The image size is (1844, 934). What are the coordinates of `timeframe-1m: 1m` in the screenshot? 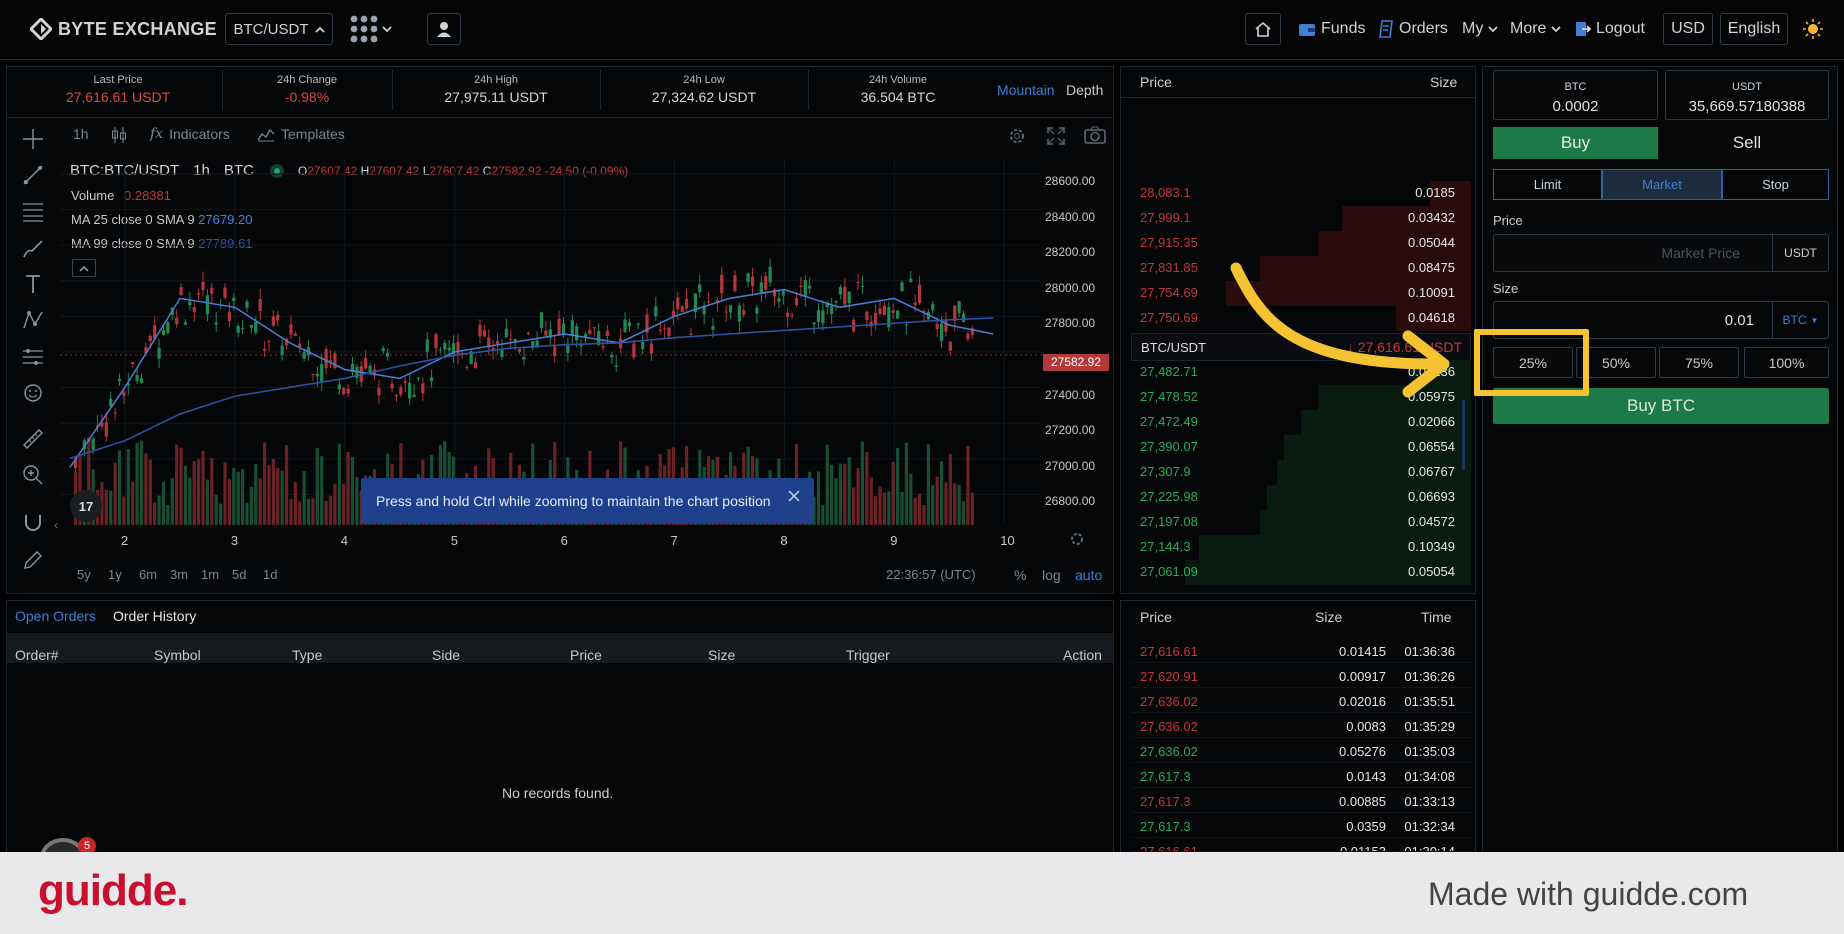 It's located at (210, 574).